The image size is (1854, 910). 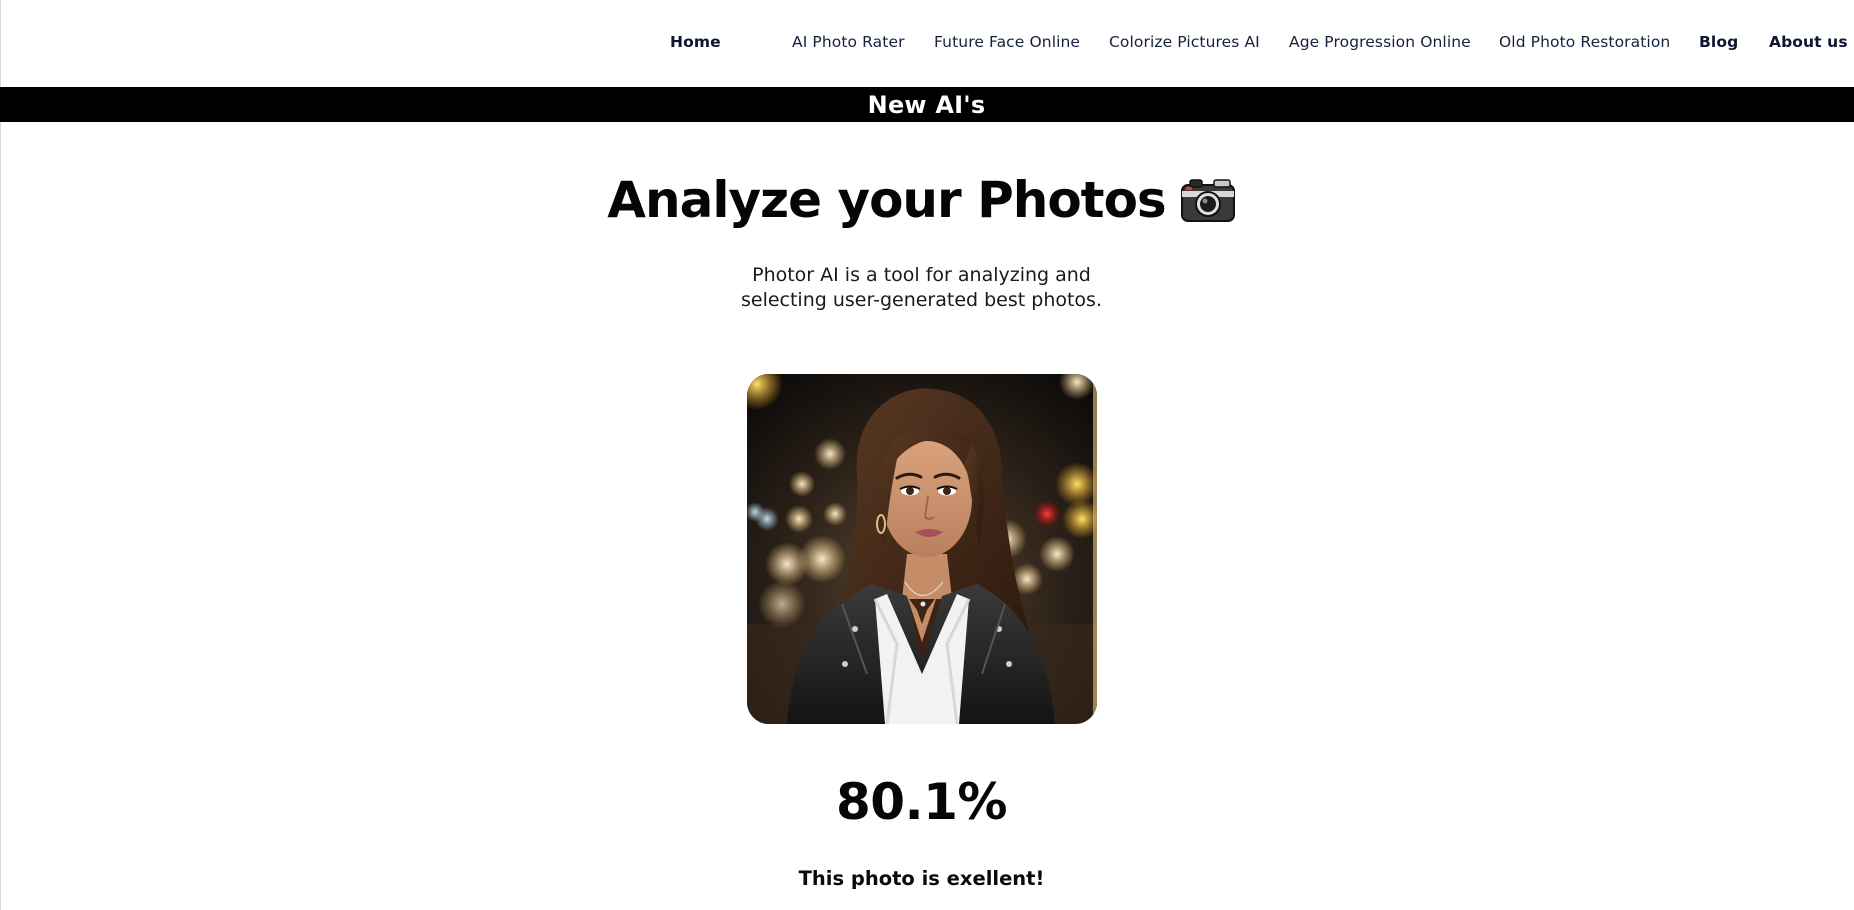 What do you see at coordinates (1808, 42) in the screenshot?
I see `nav-link-about-us: About us` at bounding box center [1808, 42].